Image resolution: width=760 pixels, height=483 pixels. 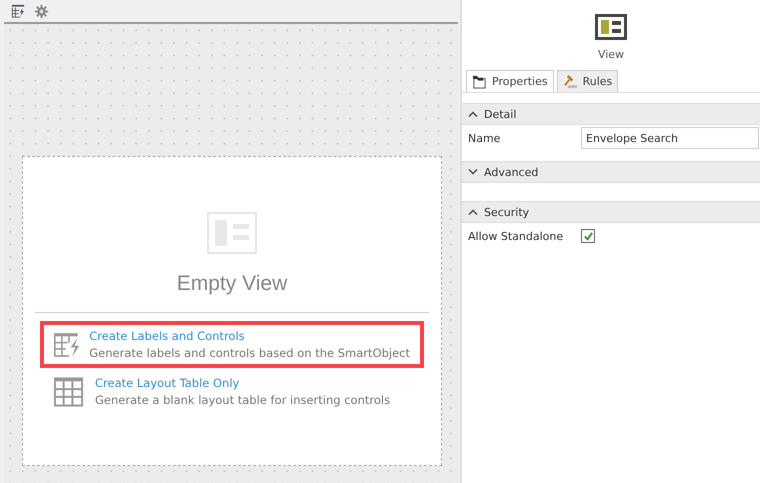 I want to click on panel-title: View, so click(x=611, y=54).